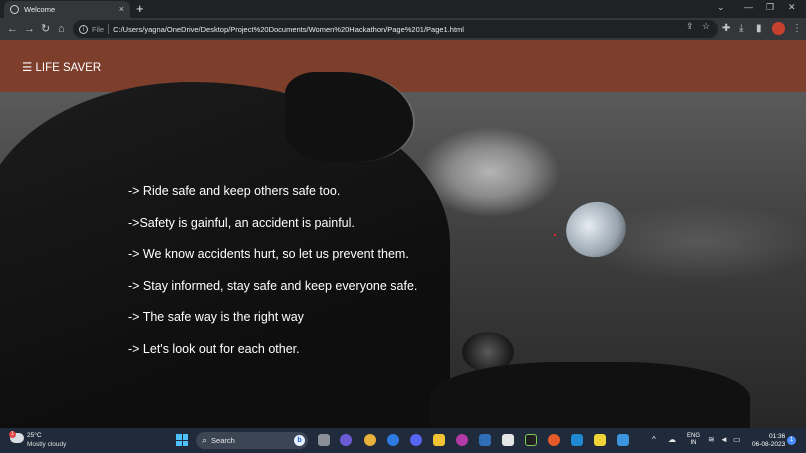 Image resolution: width=806 pixels, height=453 pixels. What do you see at coordinates (370, 440) in the screenshot?
I see `chrome-icon` at bounding box center [370, 440].